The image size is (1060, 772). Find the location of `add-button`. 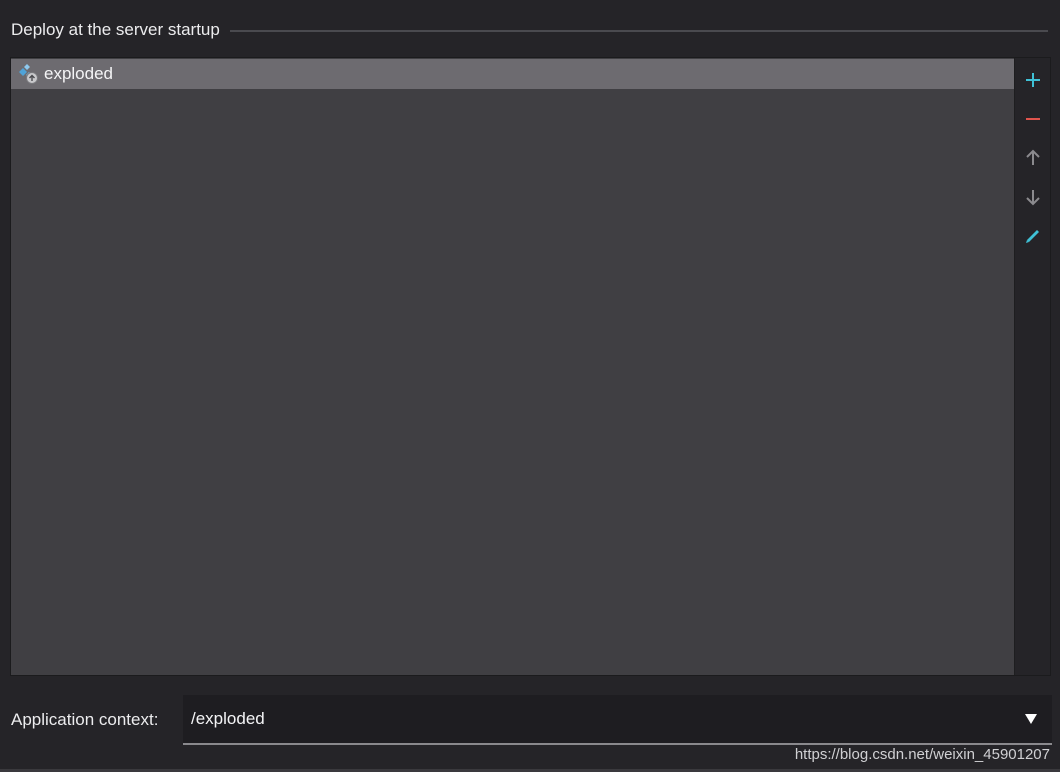

add-button is located at coordinates (1033, 80).